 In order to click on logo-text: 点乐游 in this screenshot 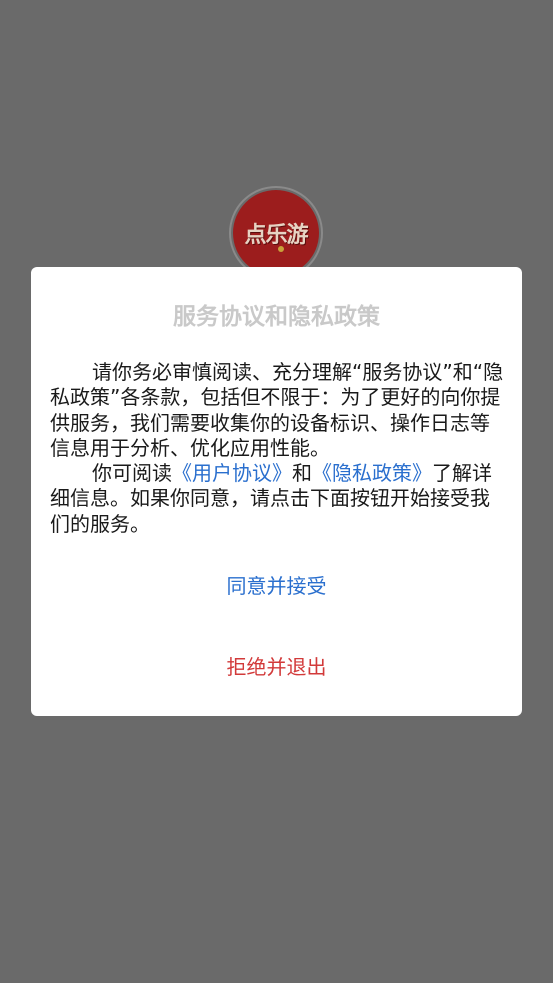, I will do `click(276, 235)`.